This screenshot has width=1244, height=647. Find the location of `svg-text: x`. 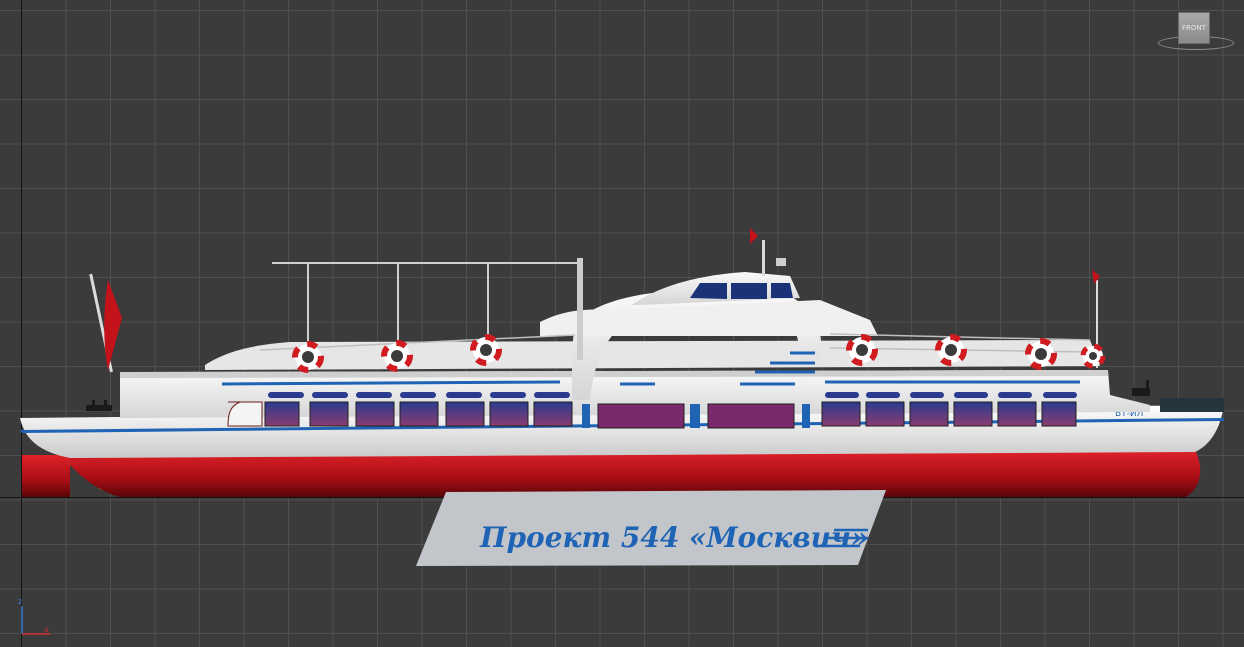

svg-text: x is located at coordinates (46, 629).